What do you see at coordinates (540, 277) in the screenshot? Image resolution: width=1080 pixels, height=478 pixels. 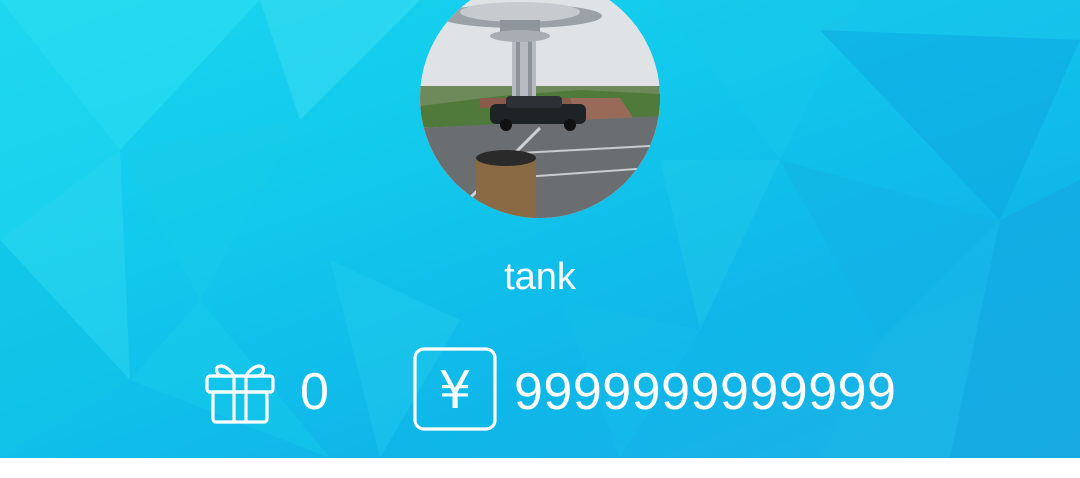 I see `username: tank` at bounding box center [540, 277].